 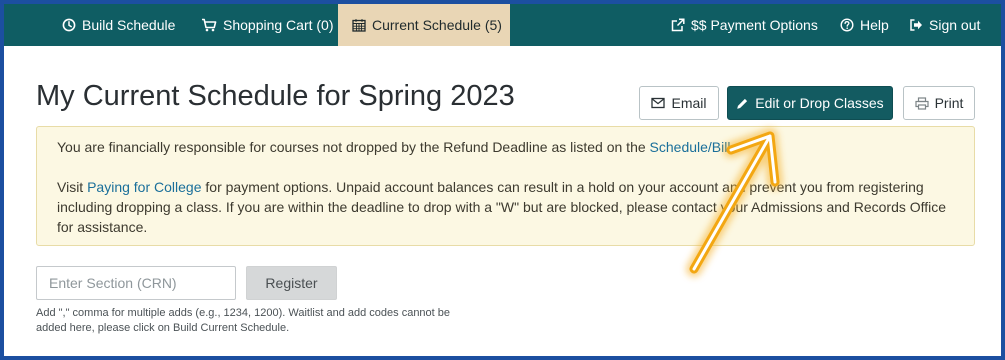 I want to click on tab-current-schedule: Current Schedule (5), so click(x=424, y=25).